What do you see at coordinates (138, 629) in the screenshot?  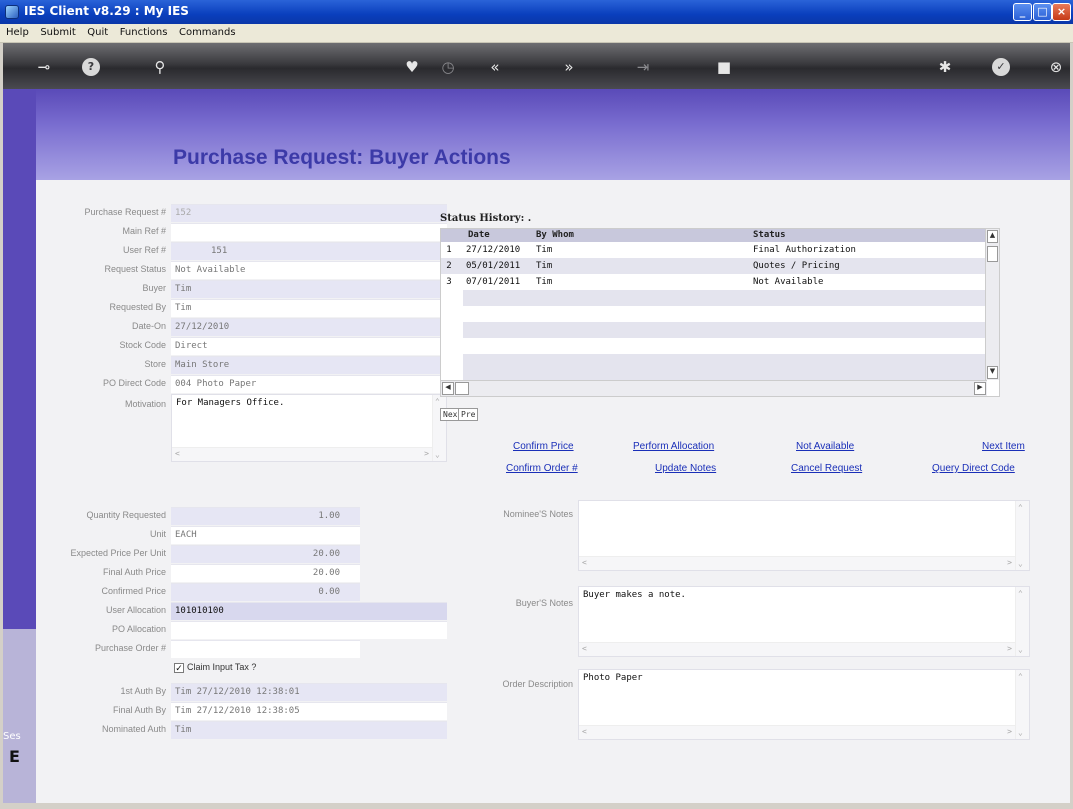 I see `po-allocation-label: PO Allocation` at bounding box center [138, 629].